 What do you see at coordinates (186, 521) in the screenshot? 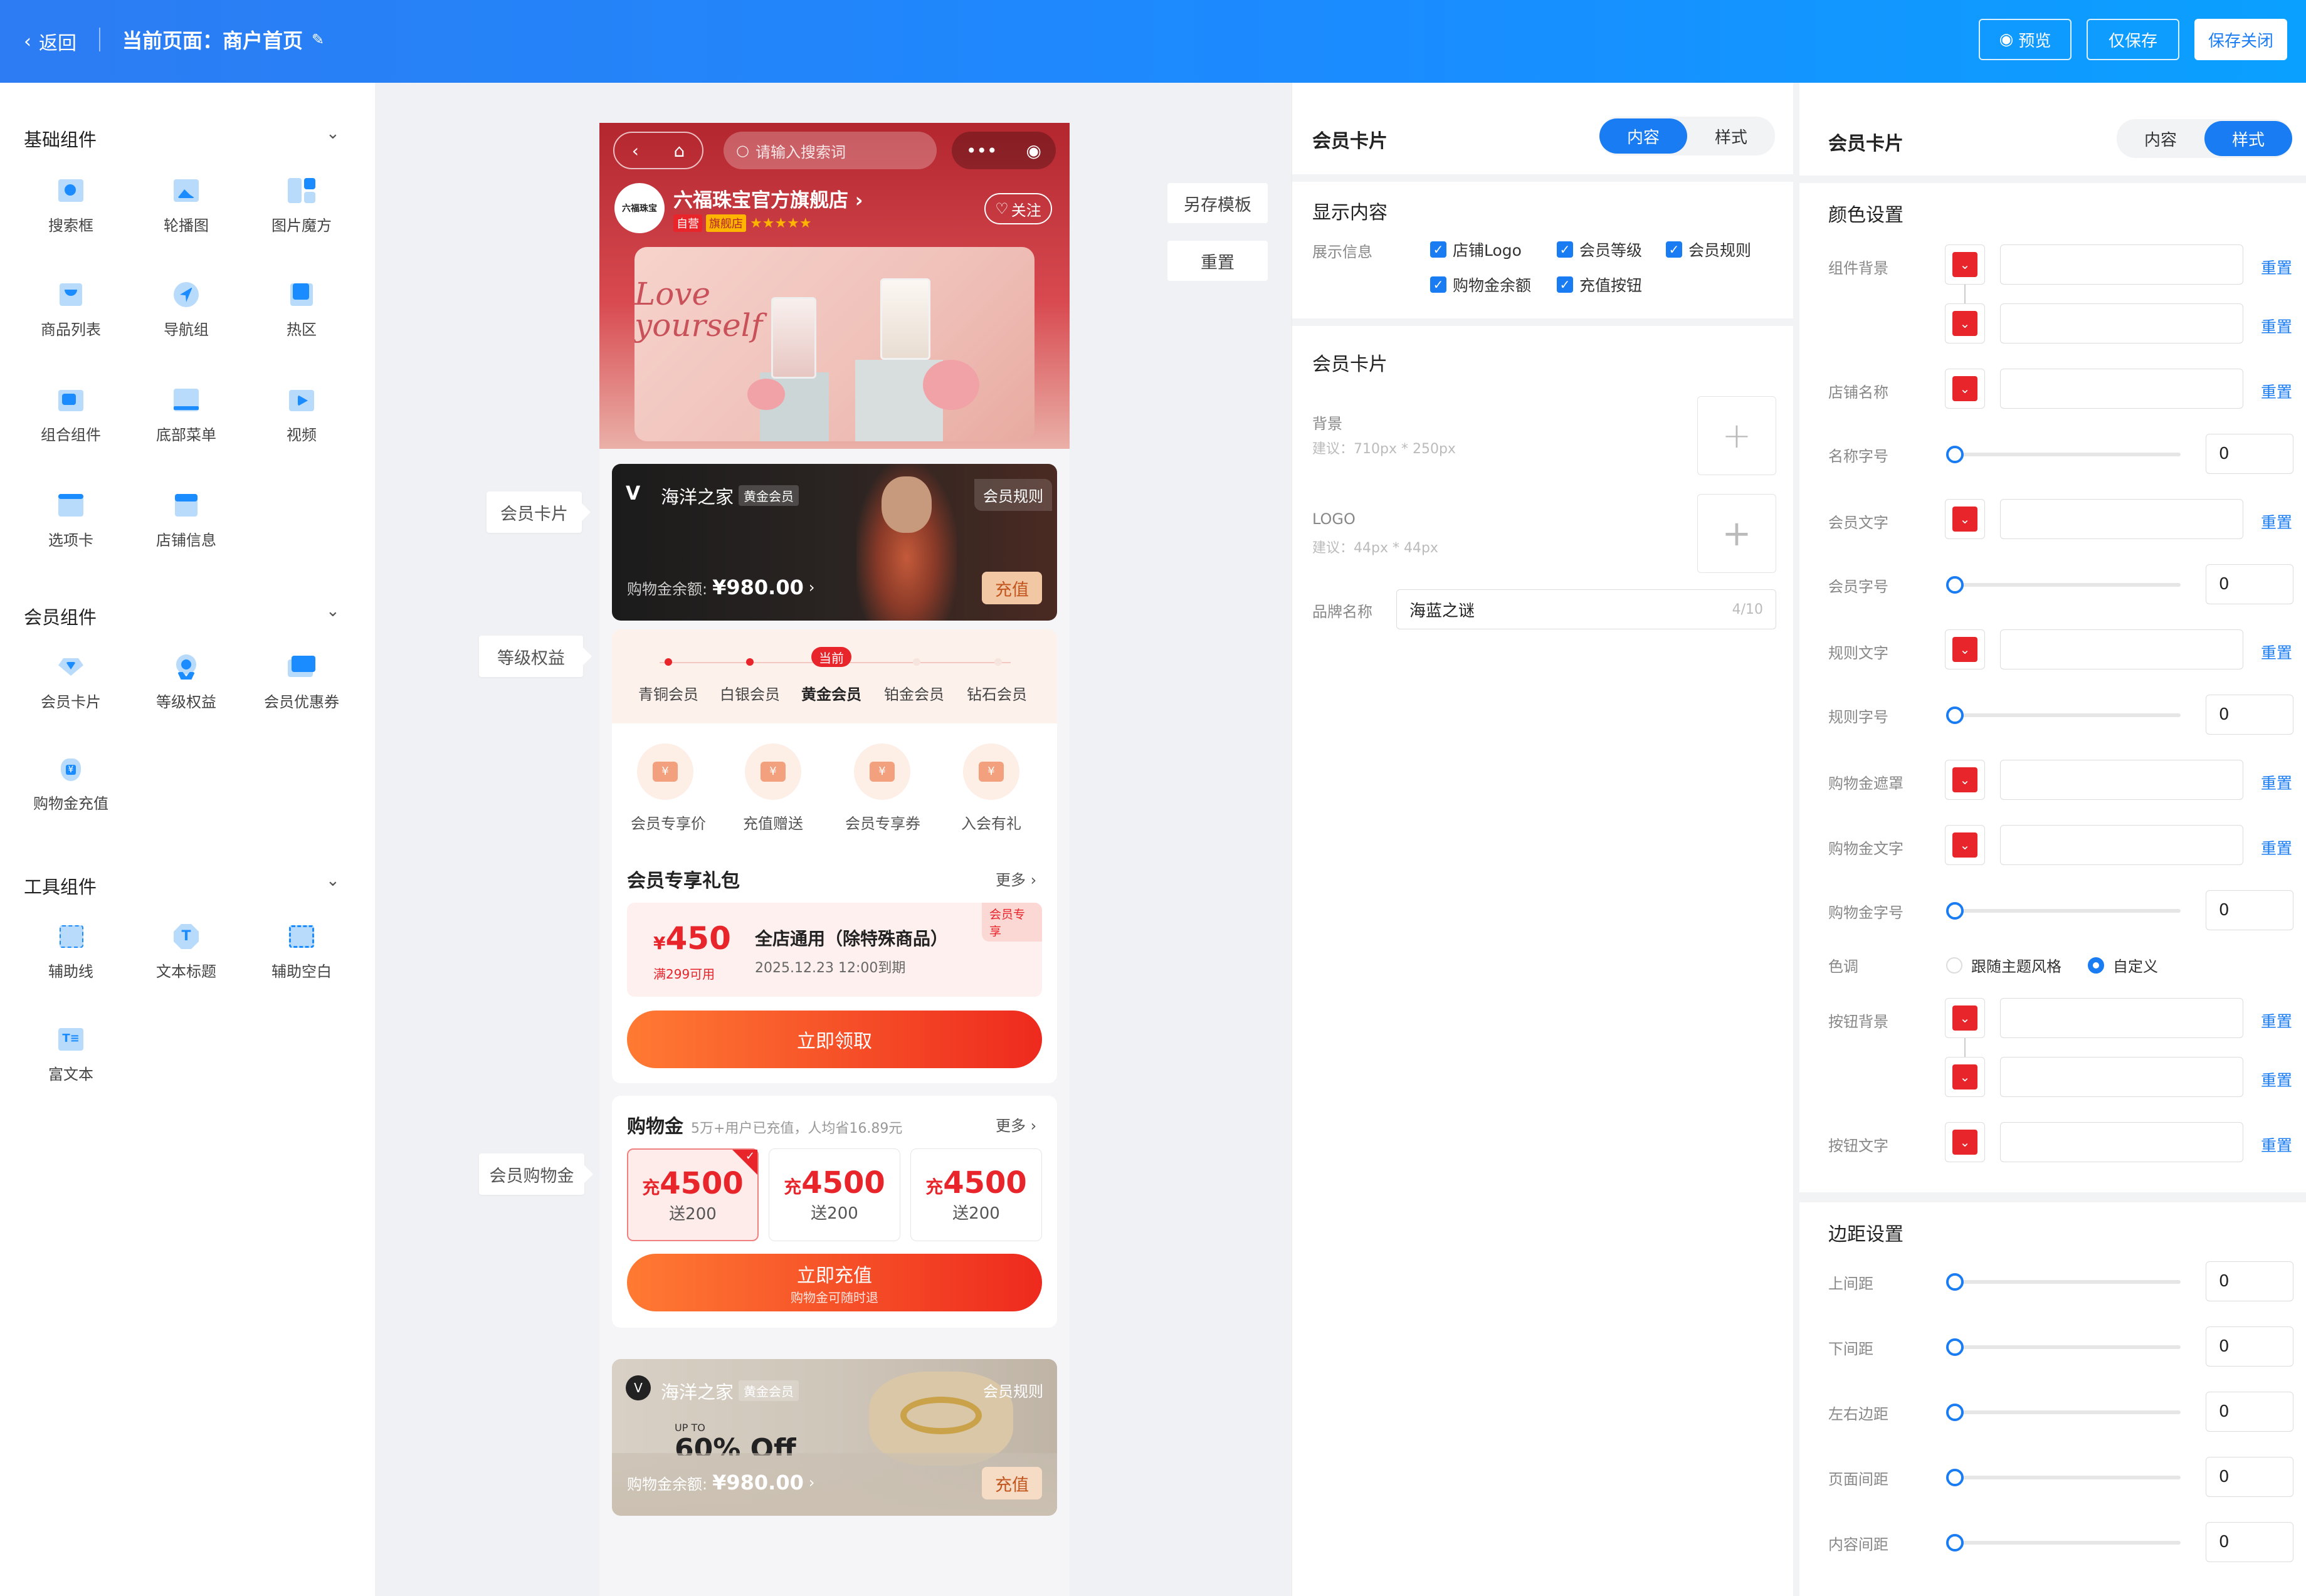
I see `comp-store-info: 店铺信息` at bounding box center [186, 521].